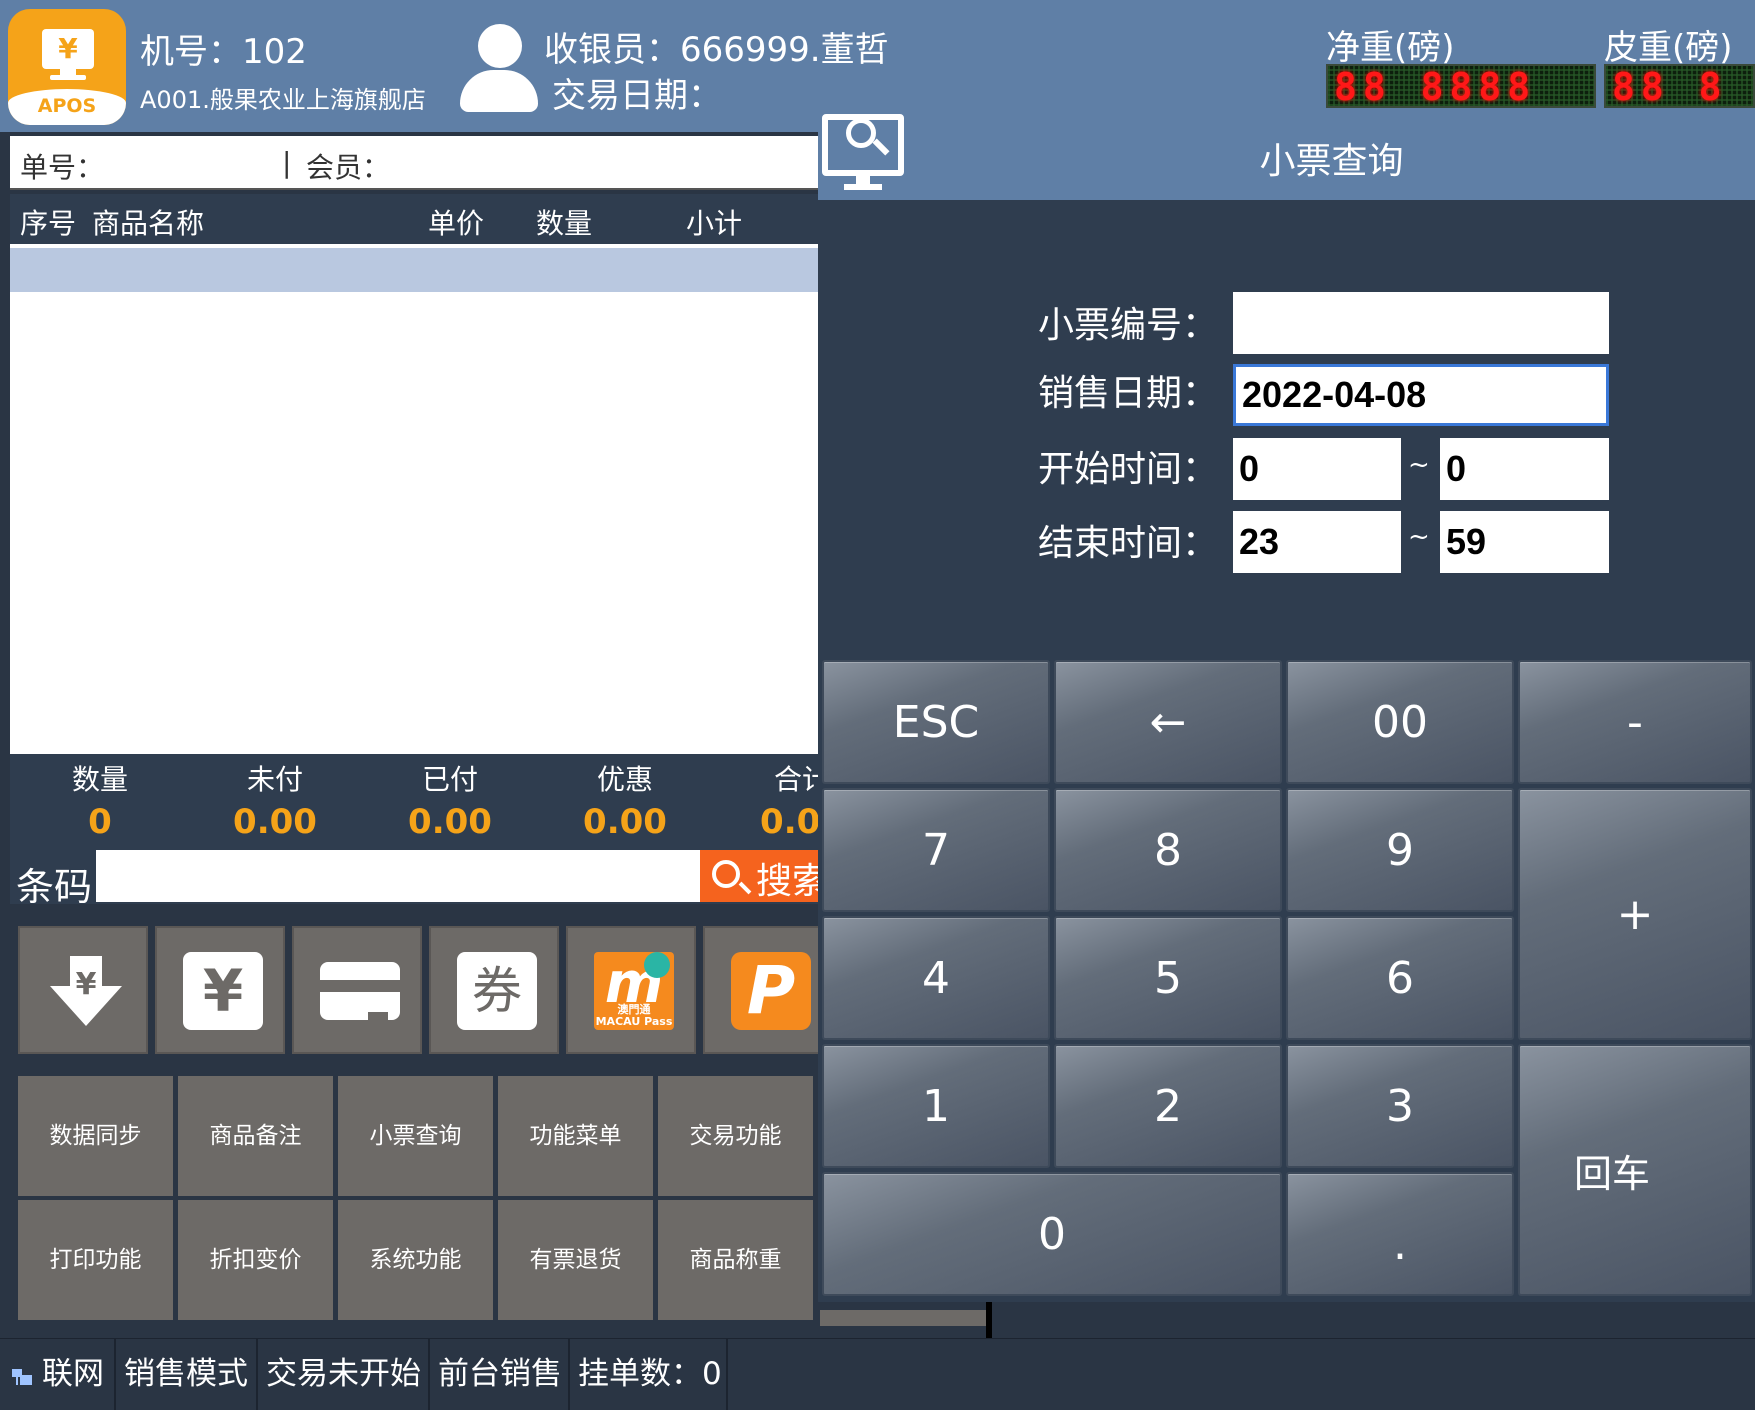  Describe the element at coordinates (95, 1260) in the screenshot. I see `print-function-button: 打印功能` at that location.